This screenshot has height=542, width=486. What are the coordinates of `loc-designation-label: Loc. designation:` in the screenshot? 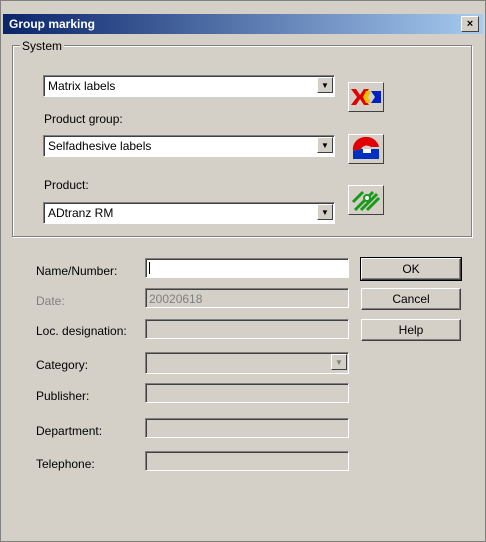 It's located at (81, 331).